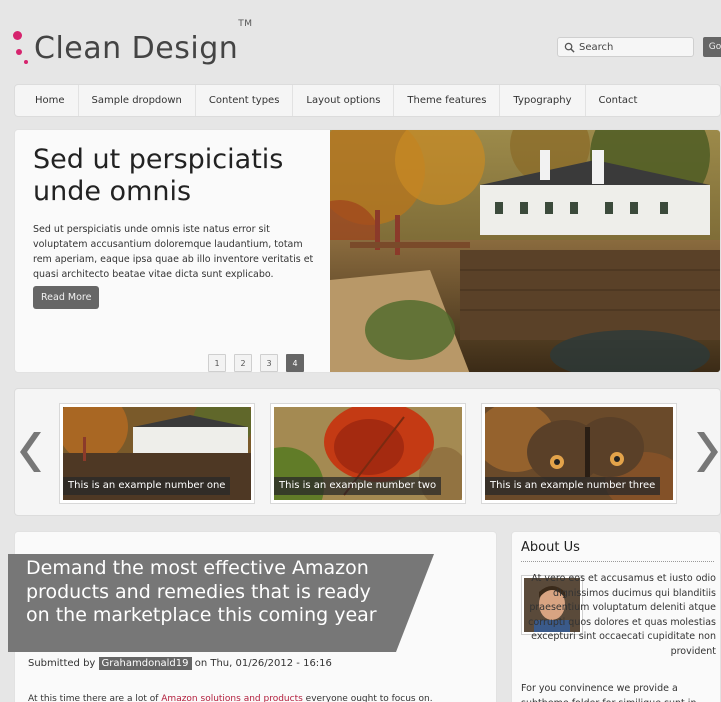 This screenshot has width=721, height=702. Describe the element at coordinates (158, 175) in the screenshot. I see `slide-title: Sed ut perspiciatis unde omnis` at that location.